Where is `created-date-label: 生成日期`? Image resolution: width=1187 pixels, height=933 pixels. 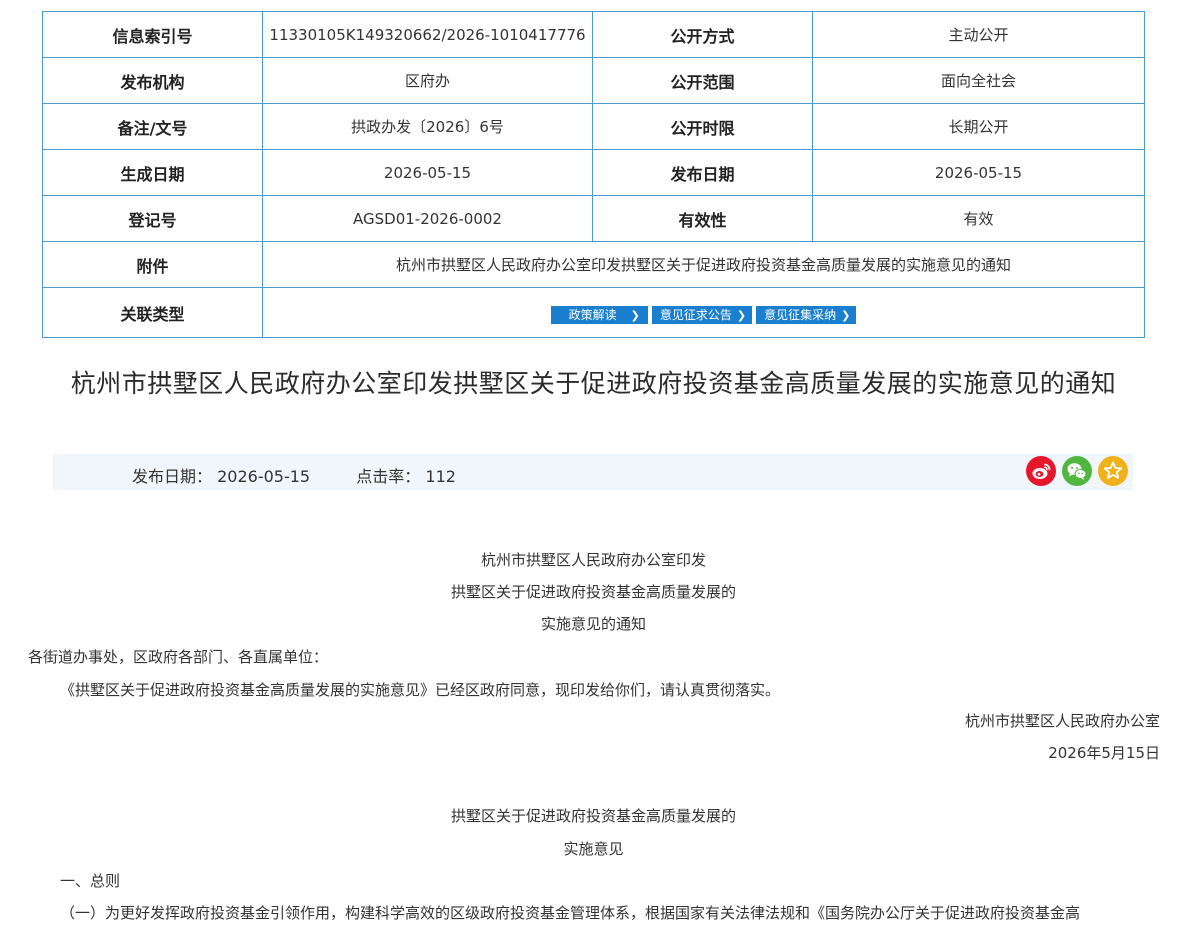 created-date-label: 生成日期 is located at coordinates (152, 172).